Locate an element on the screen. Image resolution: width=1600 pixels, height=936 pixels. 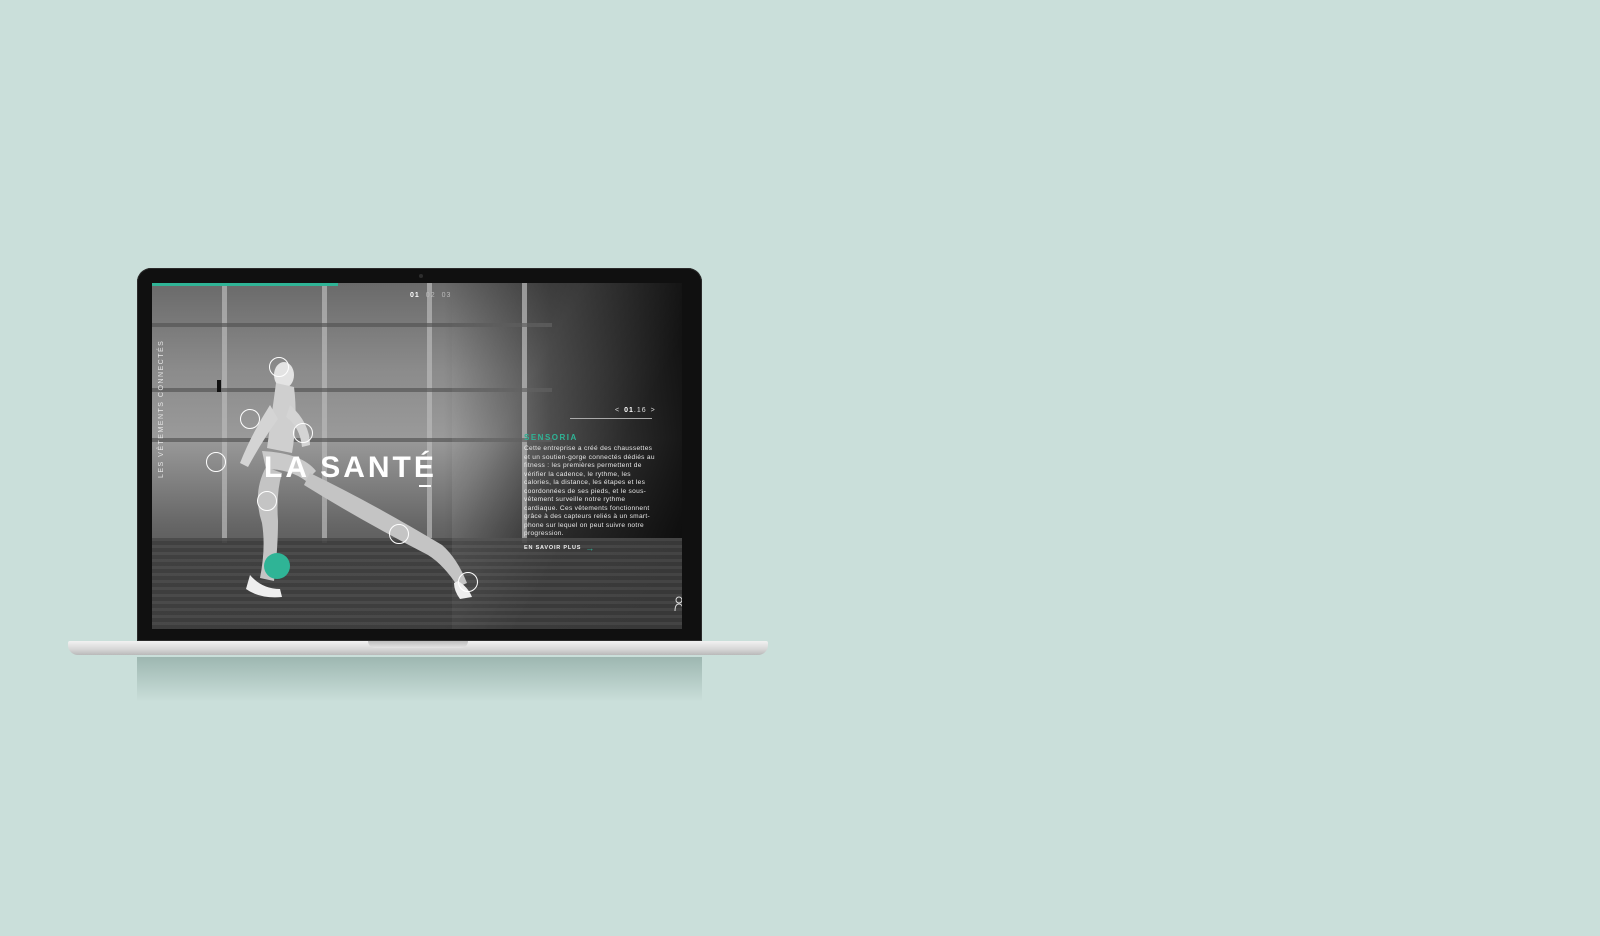
read-more-label: EN SAVOIR PLUS is located at coordinates (553, 548).